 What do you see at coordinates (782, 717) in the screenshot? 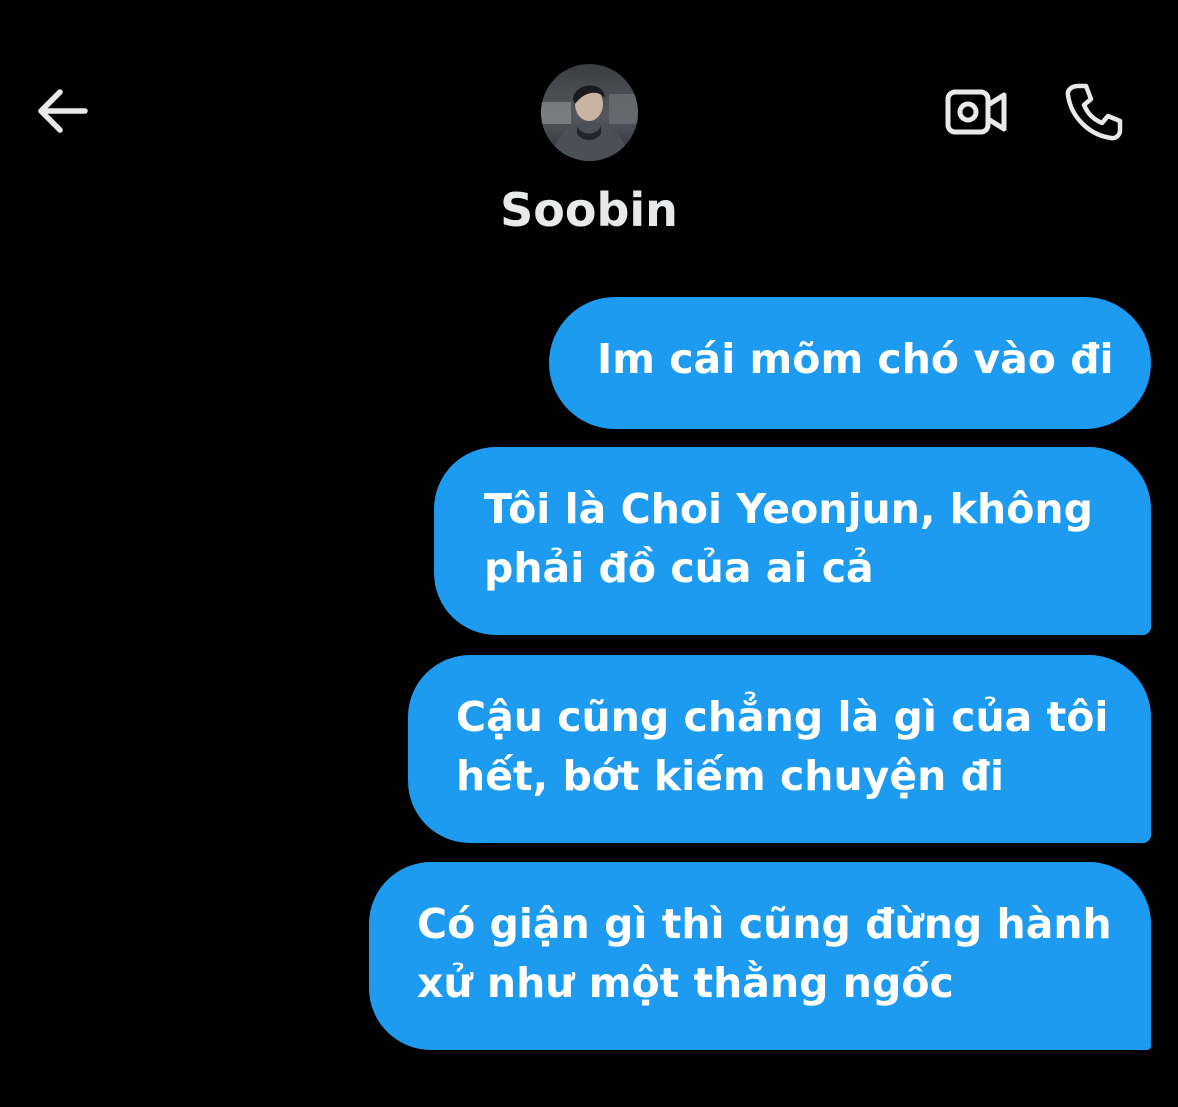
I see `message-line: Cậu cũng chẳng là gì của tôi` at bounding box center [782, 717].